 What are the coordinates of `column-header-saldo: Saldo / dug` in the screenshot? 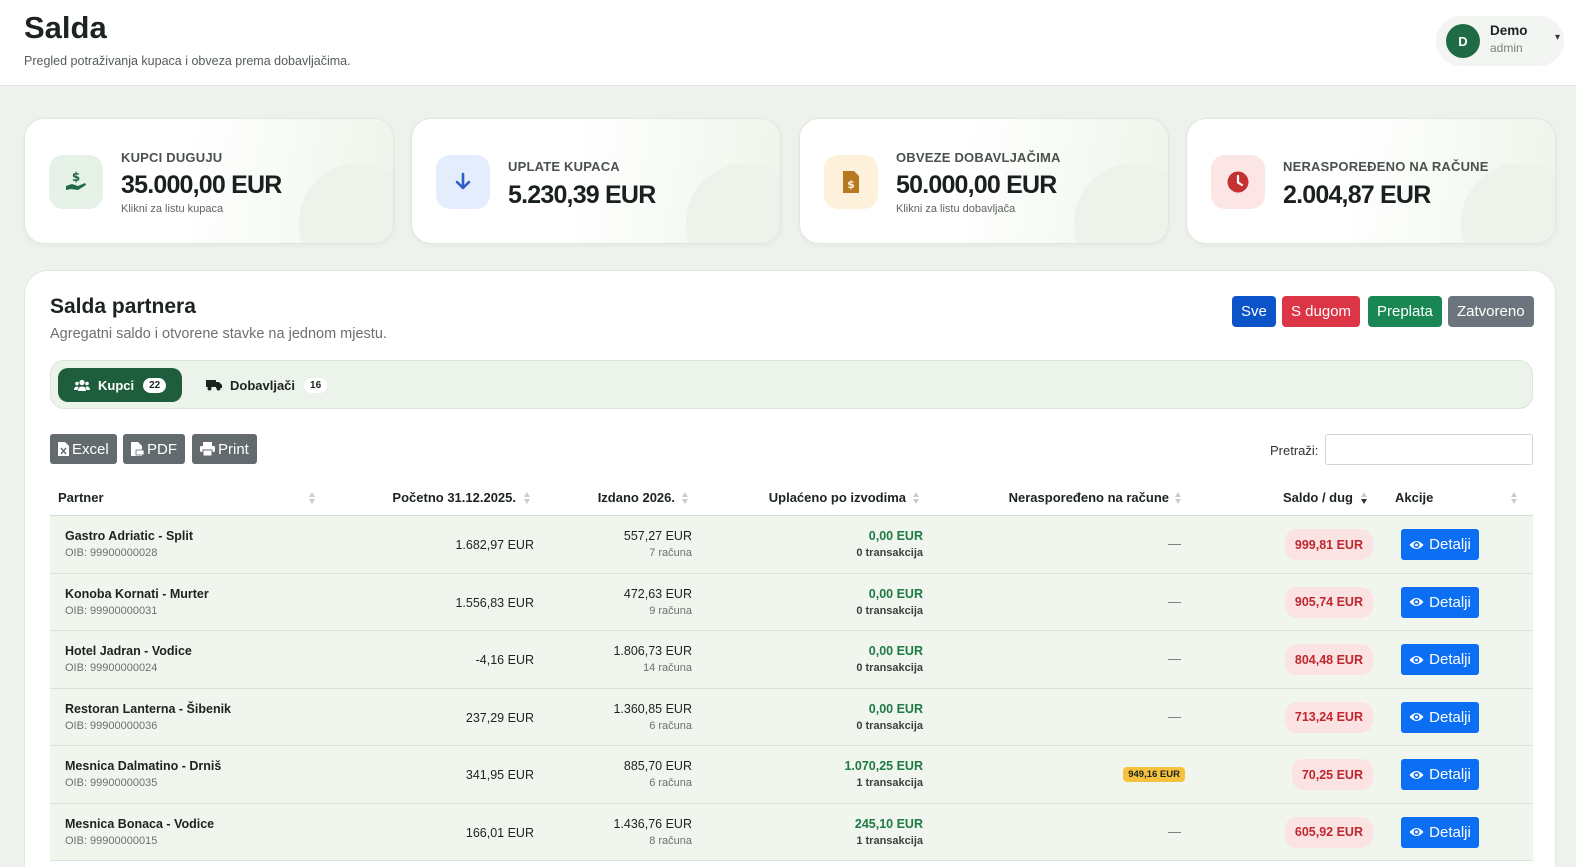 It's located at (1318, 497).